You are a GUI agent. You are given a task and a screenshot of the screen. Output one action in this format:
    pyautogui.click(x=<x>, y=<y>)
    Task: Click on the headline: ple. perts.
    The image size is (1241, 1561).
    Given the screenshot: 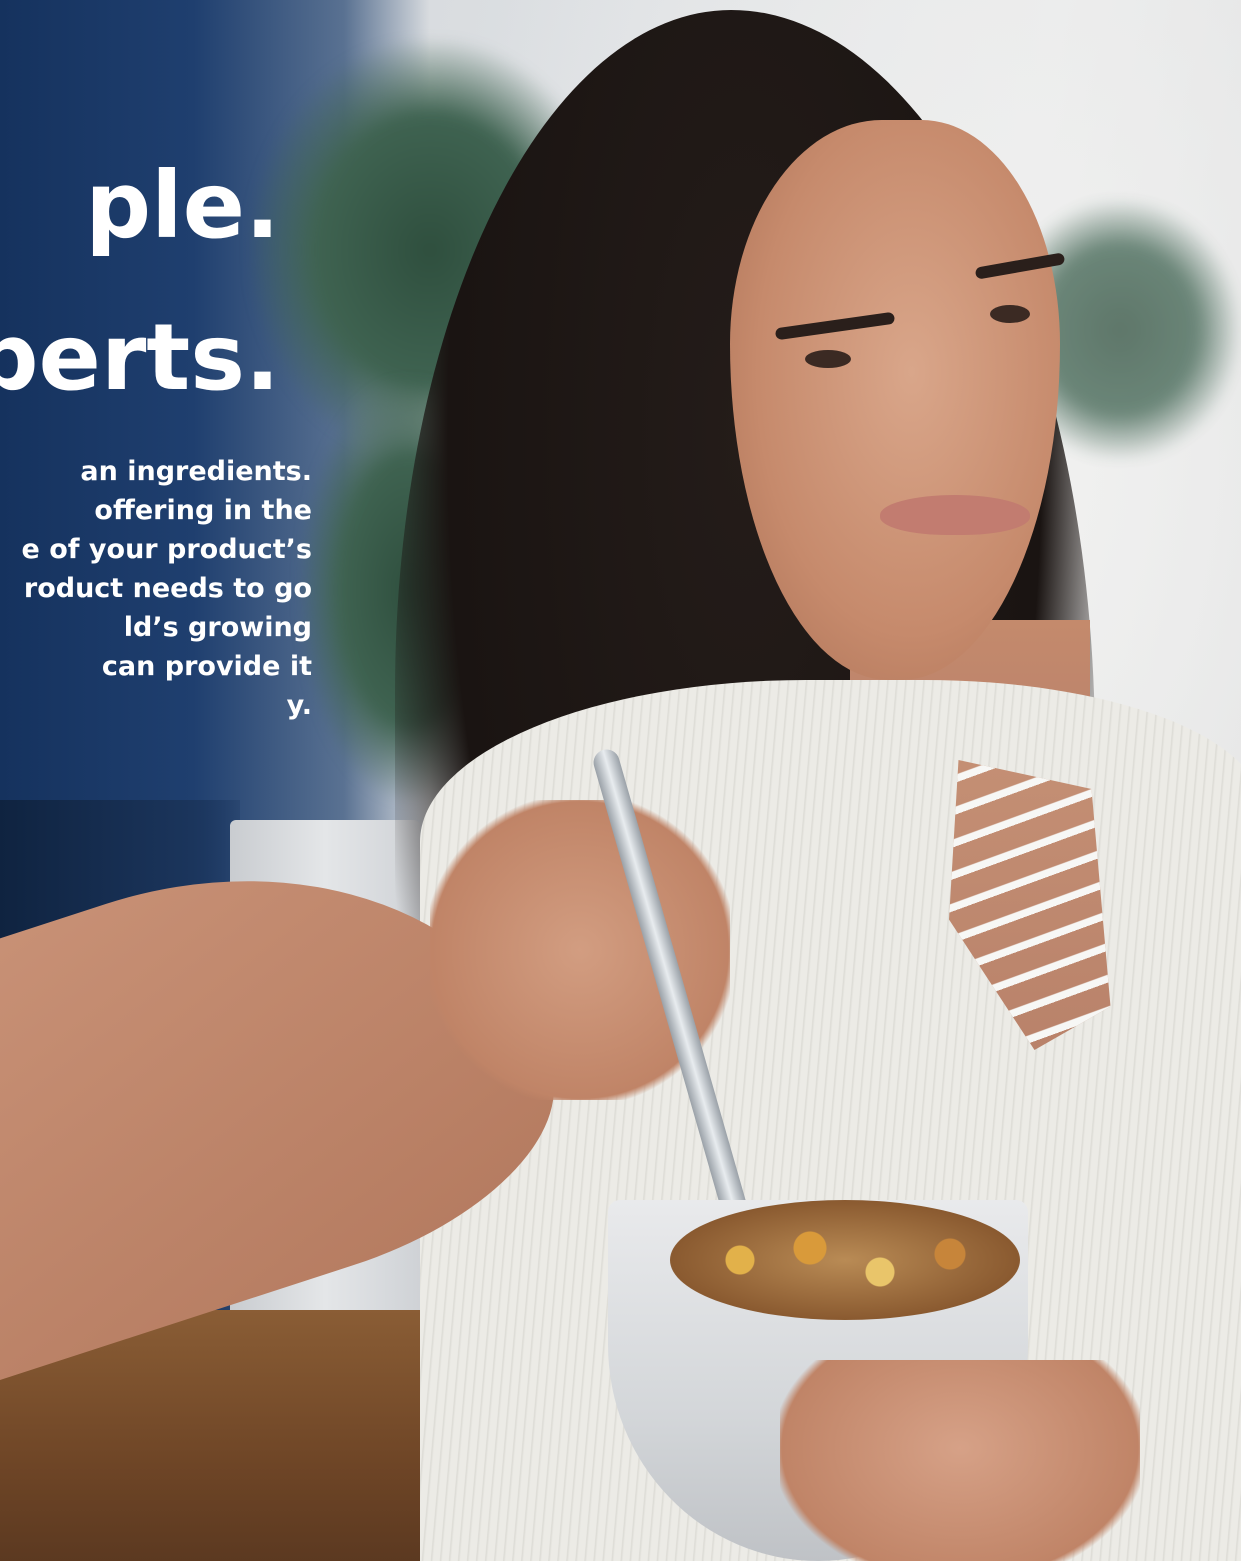 What is the action you would take?
    pyautogui.click(x=140, y=282)
    